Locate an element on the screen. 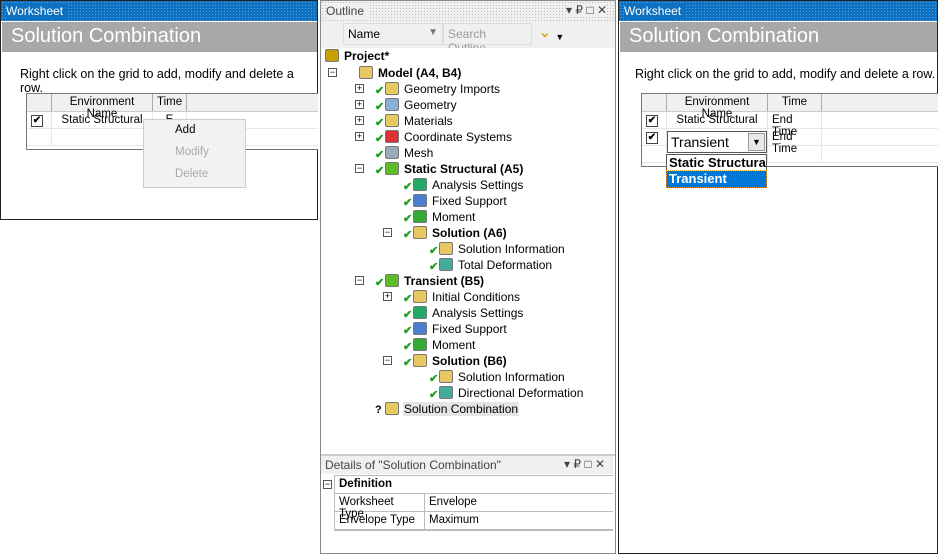 This screenshot has height=554, width=938. dropdown-option: Static Structural is located at coordinates (716, 163).